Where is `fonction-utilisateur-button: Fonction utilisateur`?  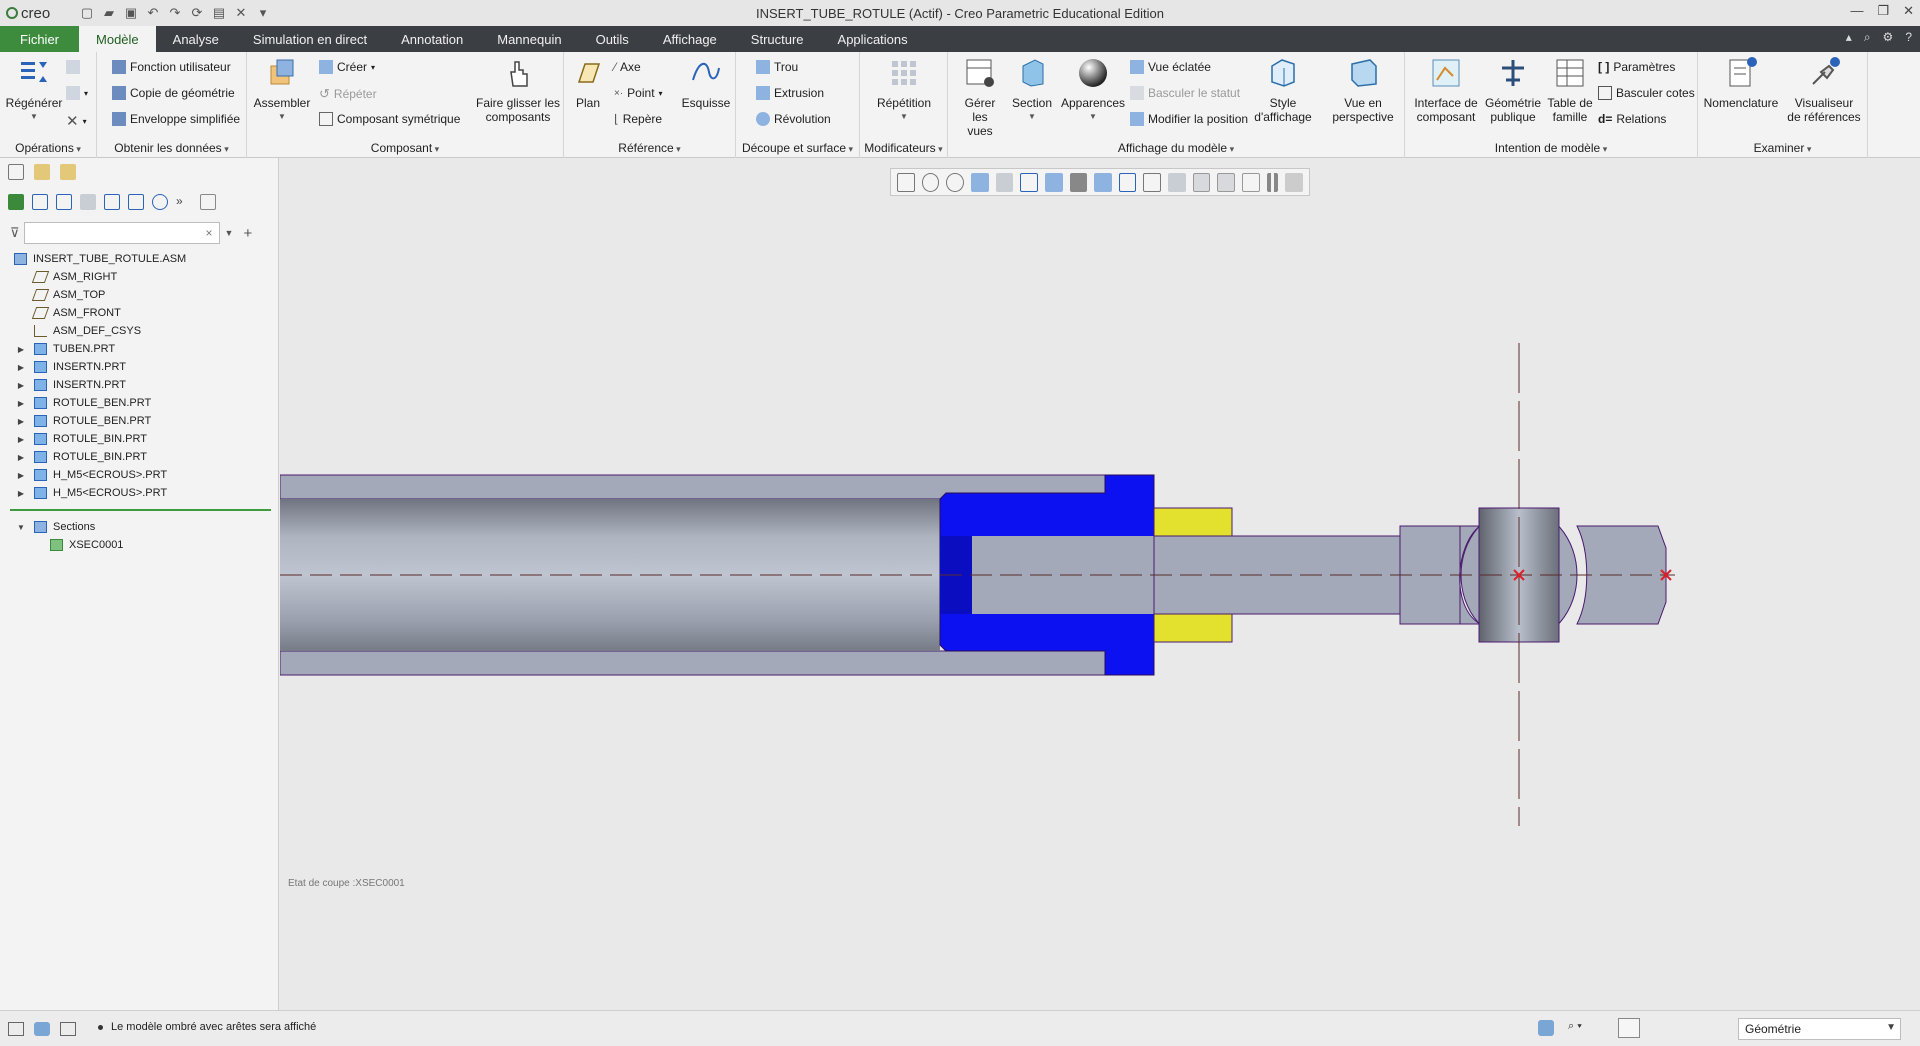
fonction-utilisateur-button: Fonction utilisateur is located at coordinates (171, 67).